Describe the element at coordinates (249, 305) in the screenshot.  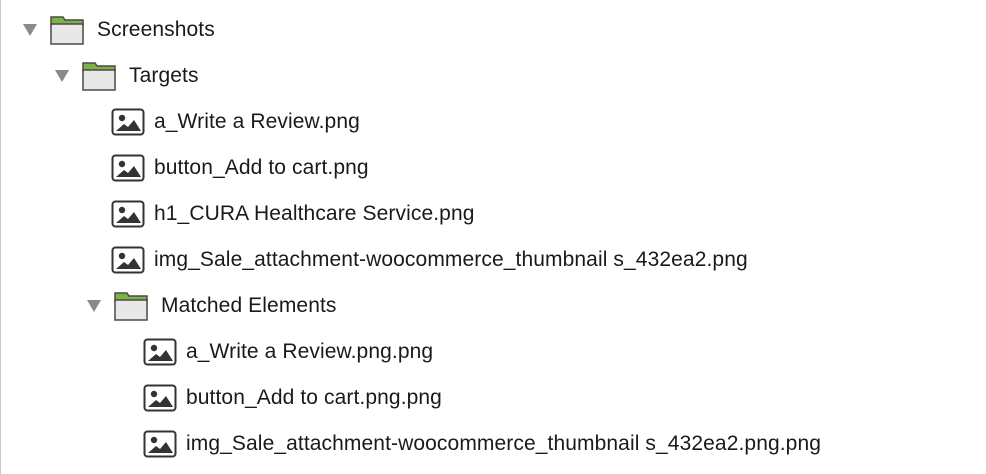
I see `tree-node-label: Matched Elements` at that location.